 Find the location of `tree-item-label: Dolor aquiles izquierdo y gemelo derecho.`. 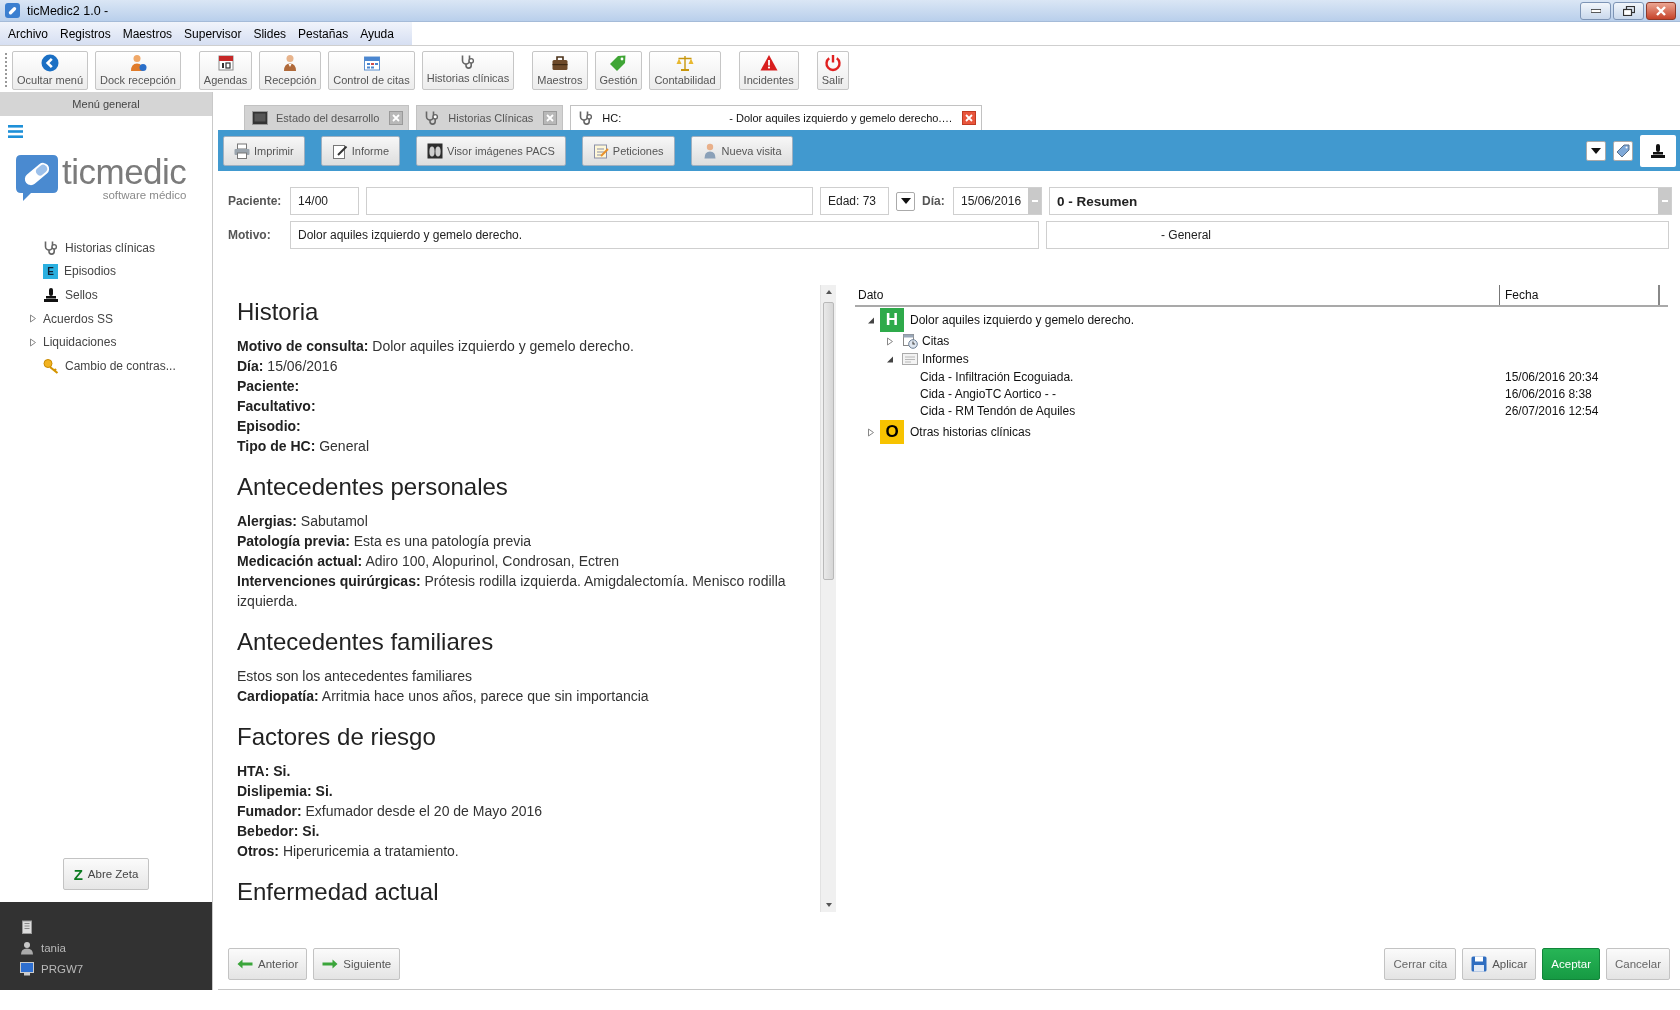

tree-item-label: Dolor aquiles izquierdo y gemelo derecho. is located at coordinates (1022, 320).